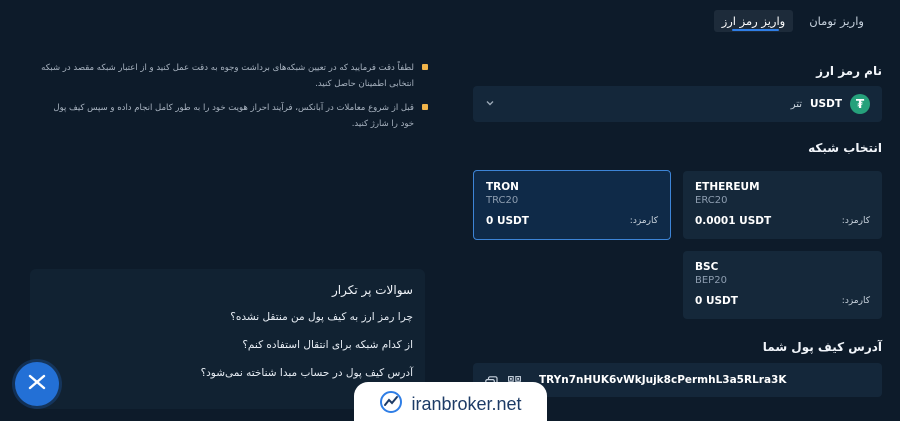 This screenshot has width=900, height=421. Describe the element at coordinates (826, 104) in the screenshot. I see `currency-code: USDT` at that location.